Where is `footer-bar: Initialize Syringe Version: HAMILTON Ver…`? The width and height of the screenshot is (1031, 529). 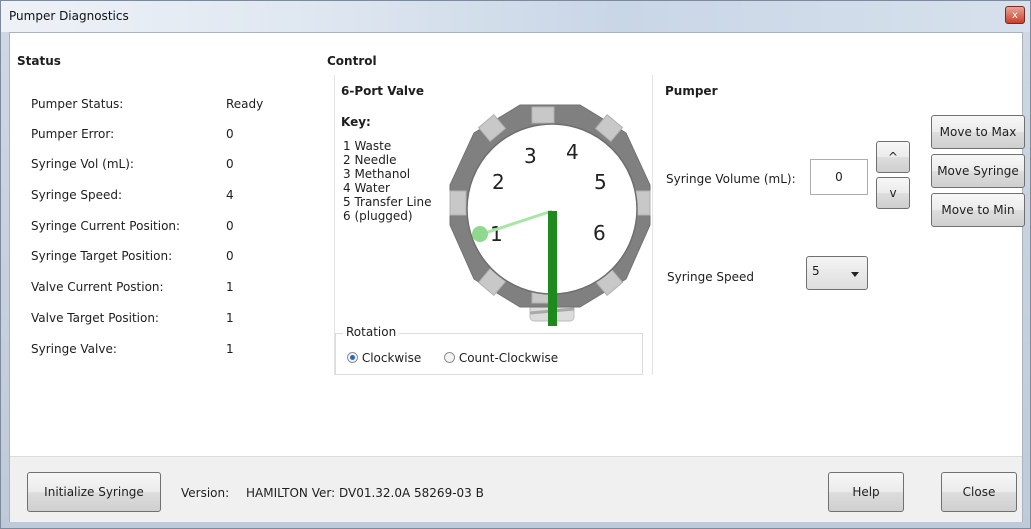
footer-bar: Initialize Syringe Version: HAMILTON Ver… is located at coordinates (516, 489).